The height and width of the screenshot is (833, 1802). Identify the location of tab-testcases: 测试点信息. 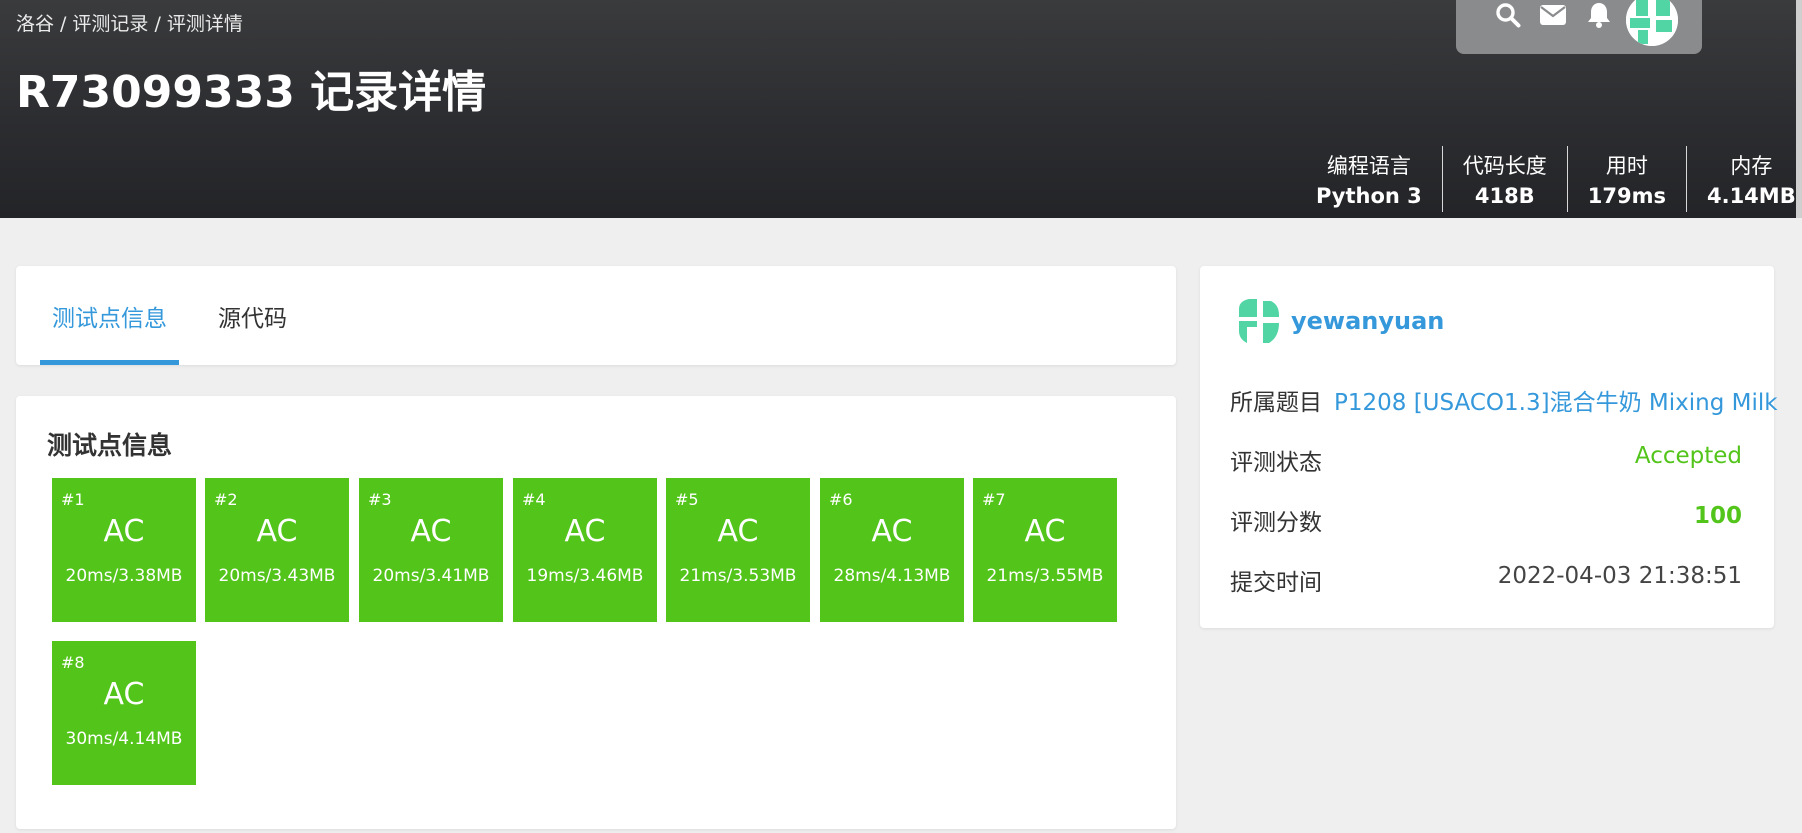
(109, 315).